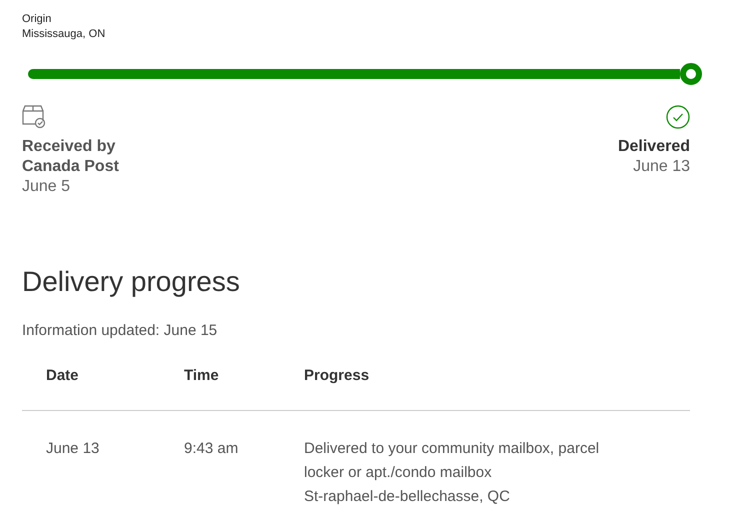 Image resolution: width=729 pixels, height=520 pixels. Describe the element at coordinates (452, 461) in the screenshot. I see `progress-description: Delivered to your community mailbox, parcel locker or apt./condo mailbox` at that location.